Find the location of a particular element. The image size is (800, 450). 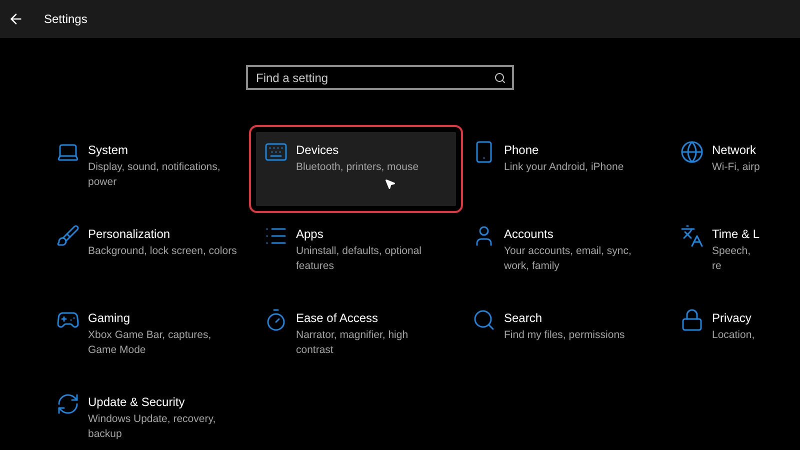

settings-tile: Gaming Xbox Game Bar, captures, Game Mode is located at coordinates (148, 337).